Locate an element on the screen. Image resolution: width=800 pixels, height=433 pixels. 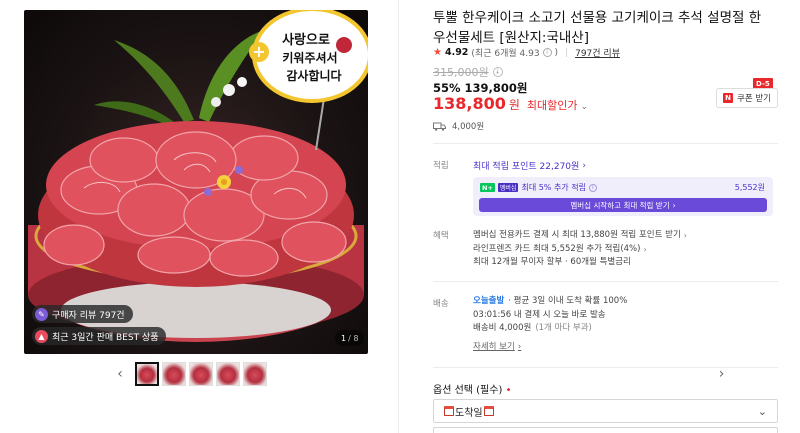
naver-logo-icon: N is located at coordinates (728, 98).